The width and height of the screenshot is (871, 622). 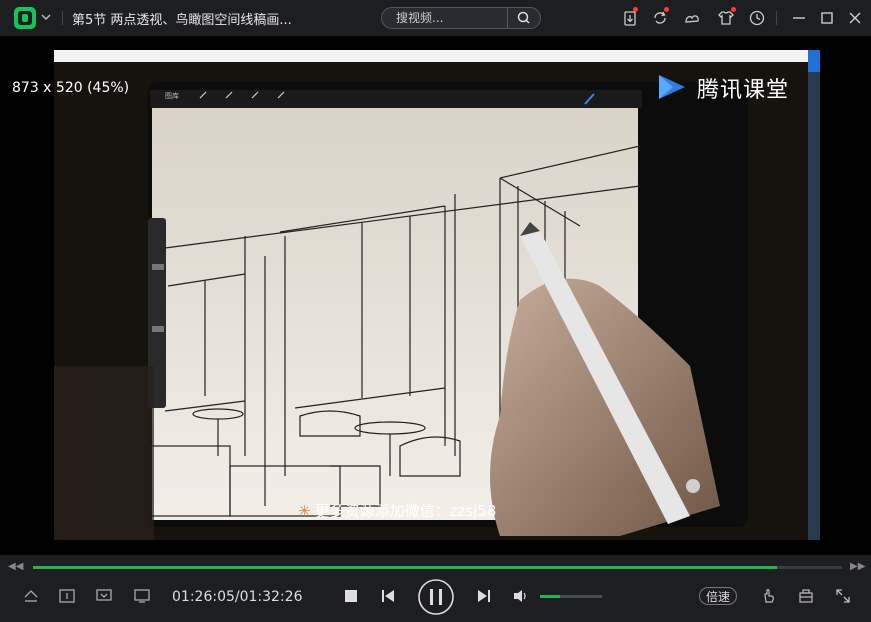 I want to click on rewind-small-icon: ◀◀, so click(x=15, y=566).